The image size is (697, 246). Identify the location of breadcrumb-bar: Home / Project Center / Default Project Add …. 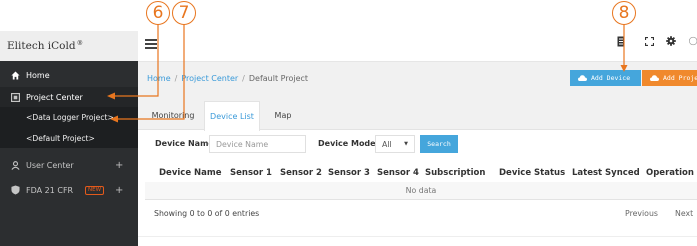
(417, 79).